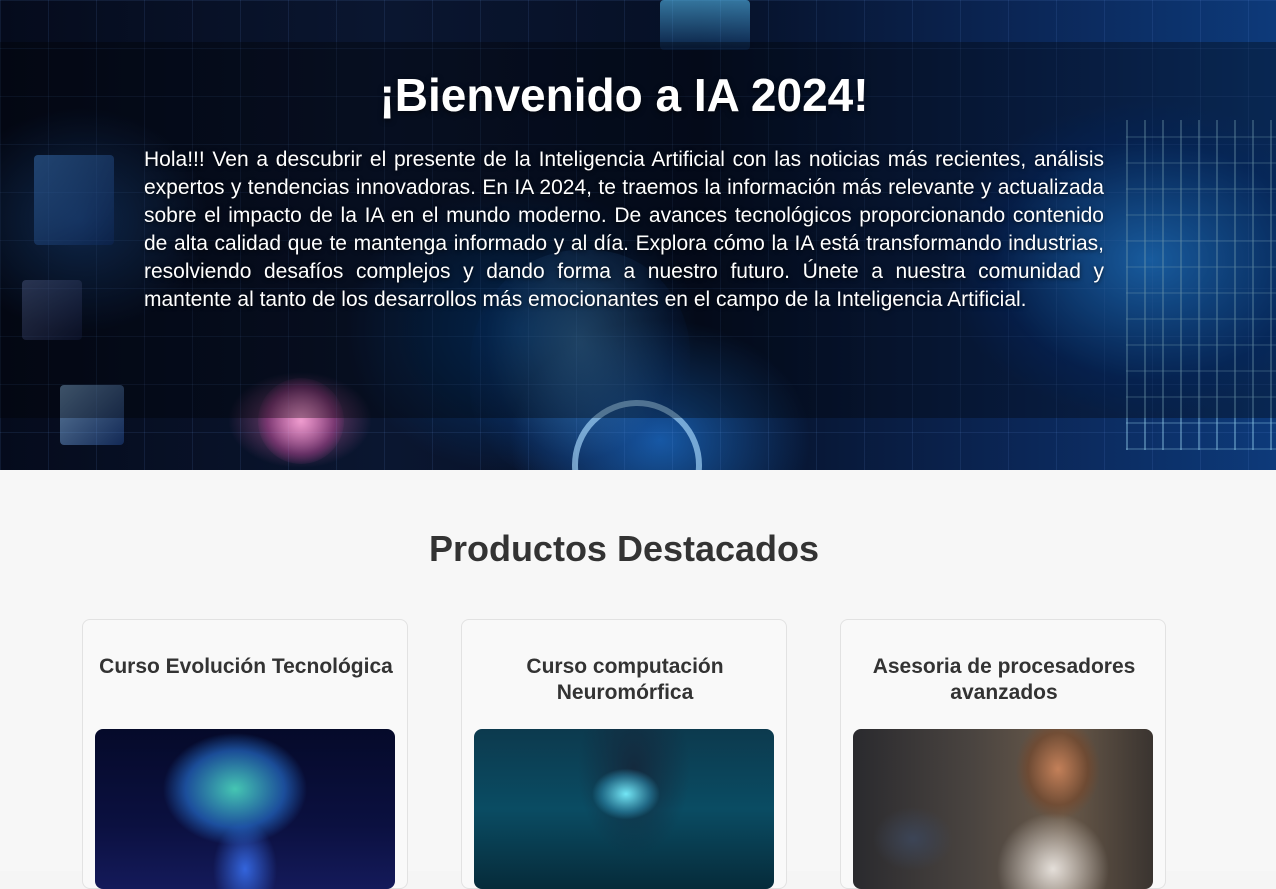 Image resolution: width=1276 pixels, height=889 pixels. I want to click on product-card-title: Asesoria de procesadores avanzados, so click(1004, 679).